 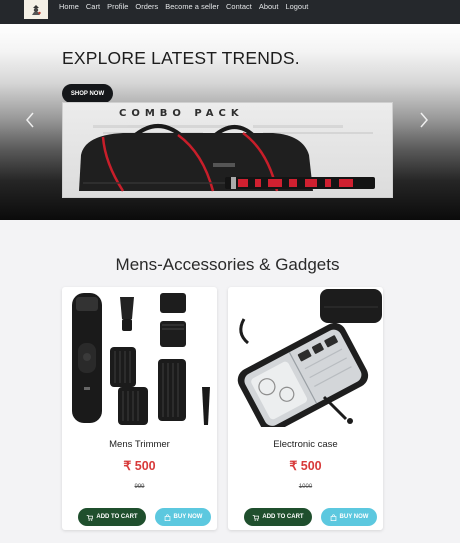 I want to click on nav-about-link: About, so click(x=269, y=6).